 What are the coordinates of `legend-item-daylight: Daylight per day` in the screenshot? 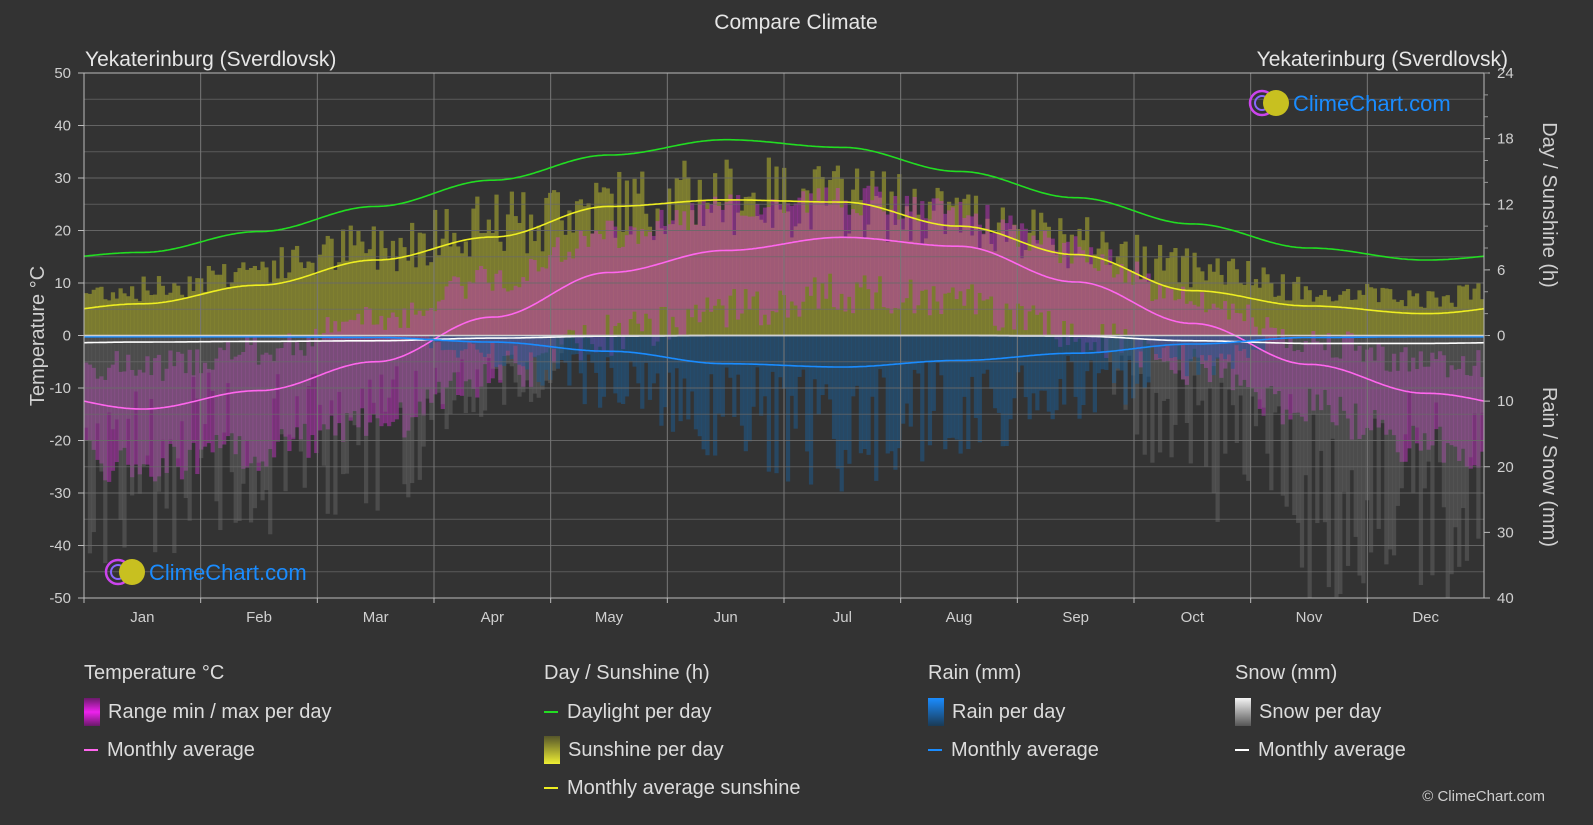 It's located at (672, 712).